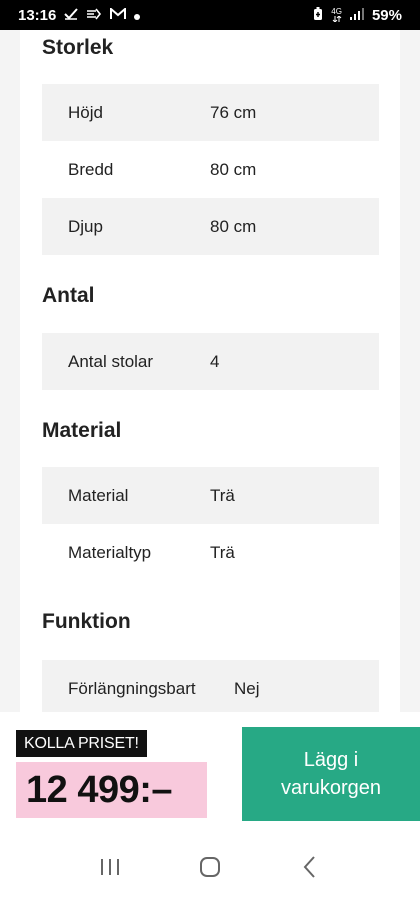 This screenshot has width=420, height=900. Describe the element at coordinates (37, 15) in the screenshot. I see `status-time: 13:16` at that location.